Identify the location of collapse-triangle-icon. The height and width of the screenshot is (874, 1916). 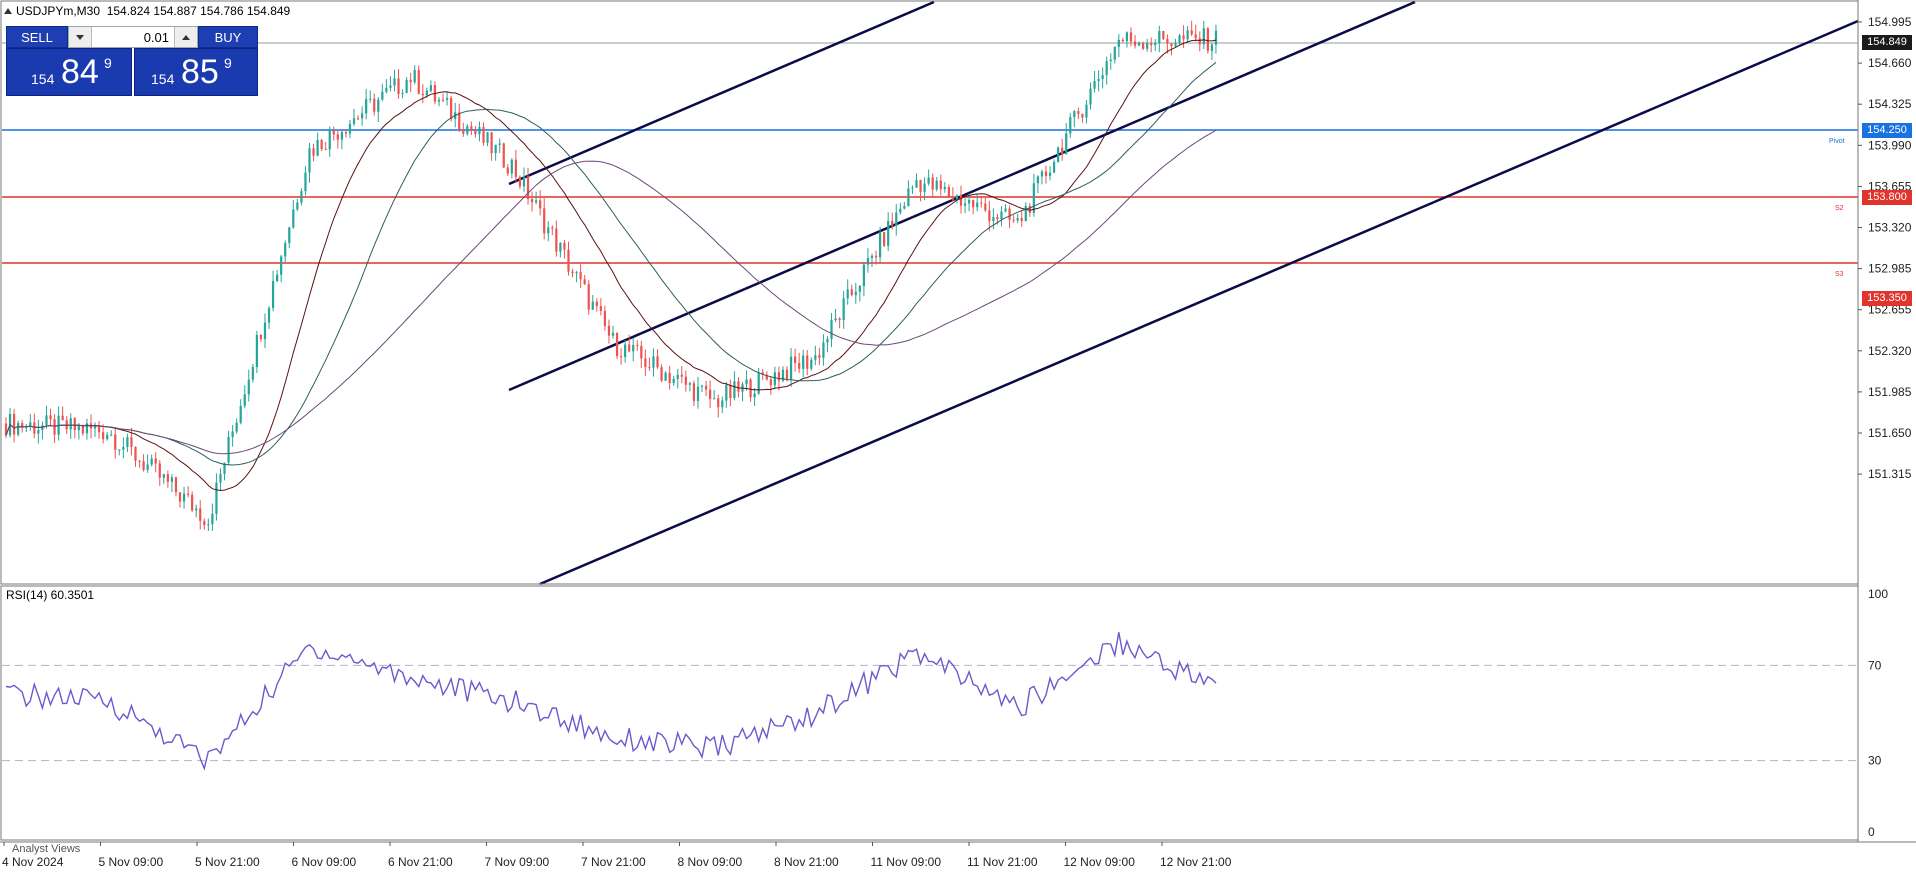
(8, 11).